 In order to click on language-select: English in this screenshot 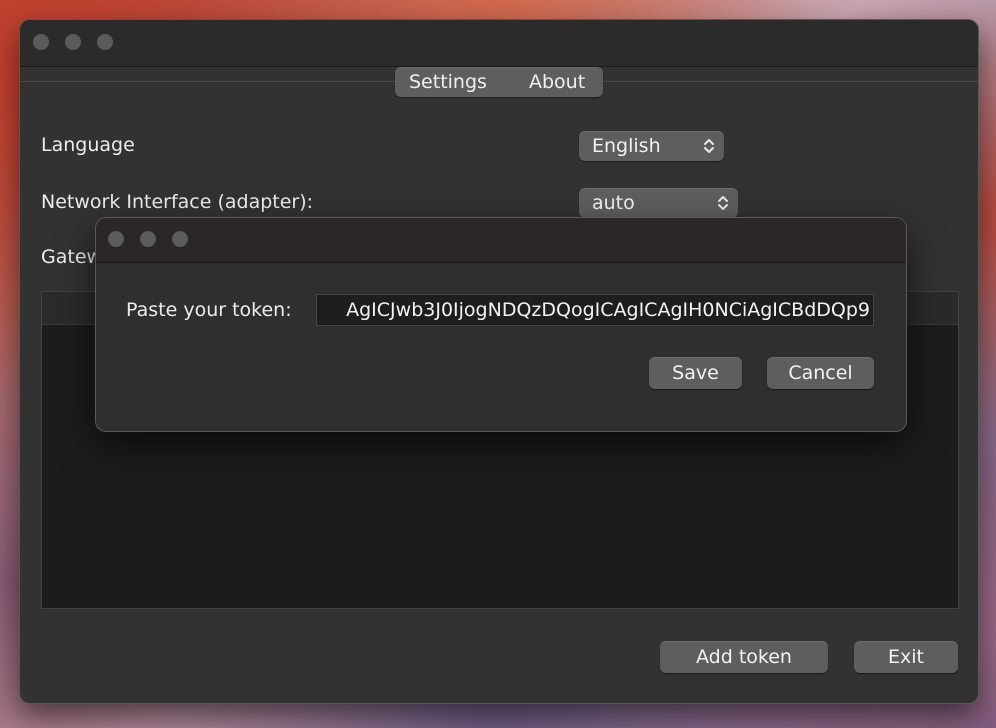, I will do `click(651, 146)`.